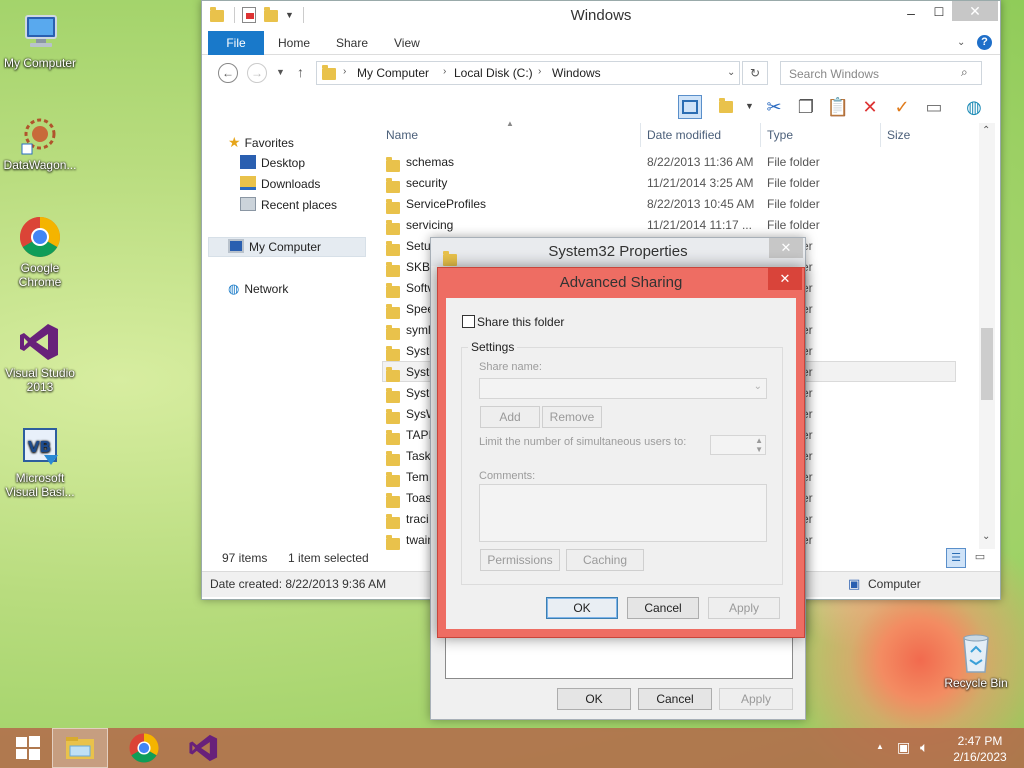 The height and width of the screenshot is (768, 1024). What do you see at coordinates (80, 748) in the screenshot?
I see `taskbar-file-explorer` at bounding box center [80, 748].